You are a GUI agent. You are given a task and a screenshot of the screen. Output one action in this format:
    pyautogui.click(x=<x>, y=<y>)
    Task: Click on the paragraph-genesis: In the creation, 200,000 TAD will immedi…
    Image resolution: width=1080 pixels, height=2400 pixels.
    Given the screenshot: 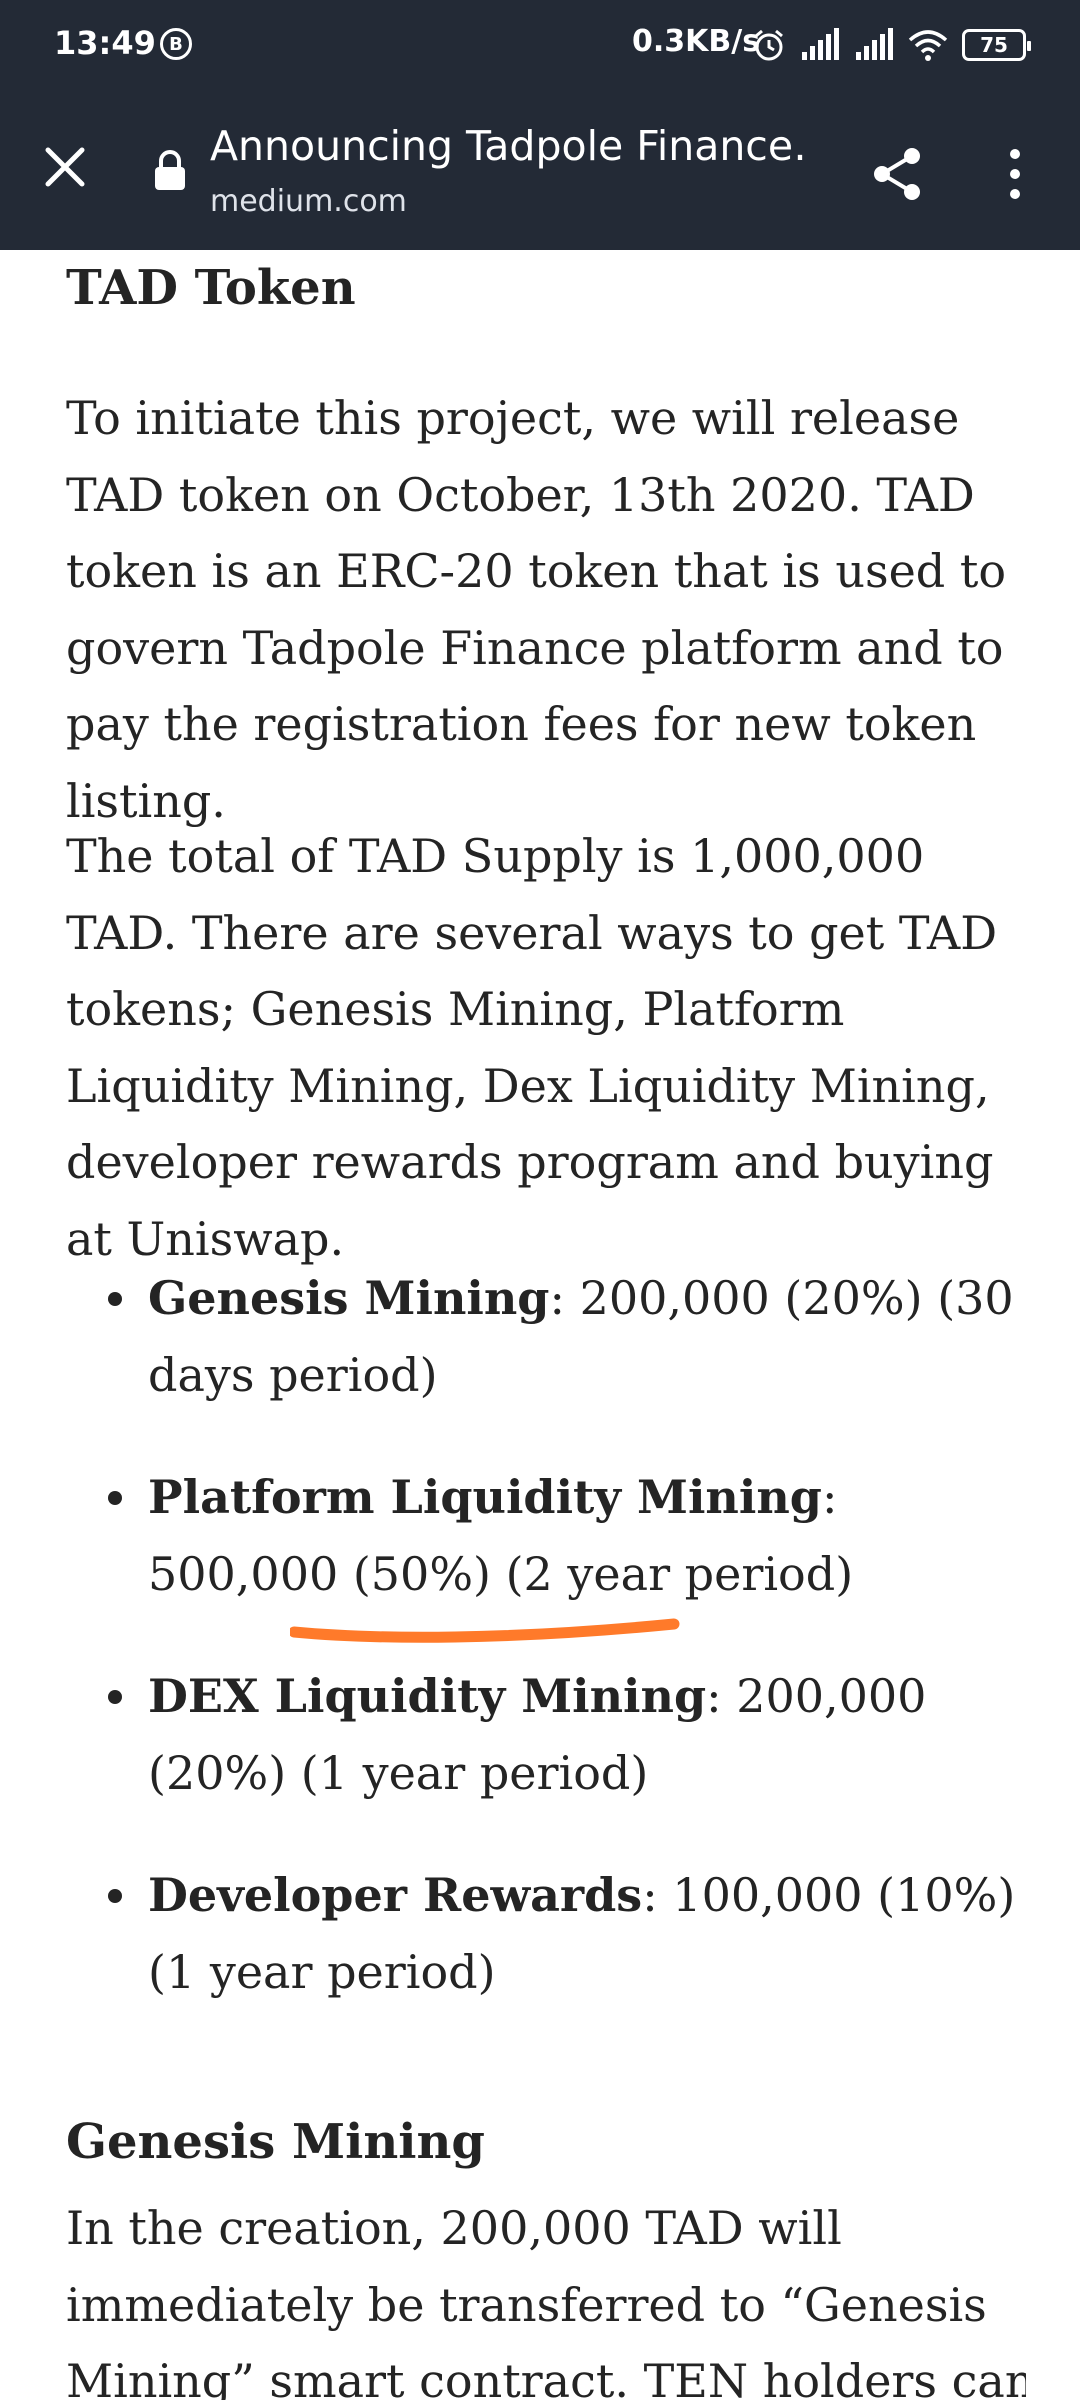 What is the action you would take?
    pyautogui.click(x=546, y=2300)
    